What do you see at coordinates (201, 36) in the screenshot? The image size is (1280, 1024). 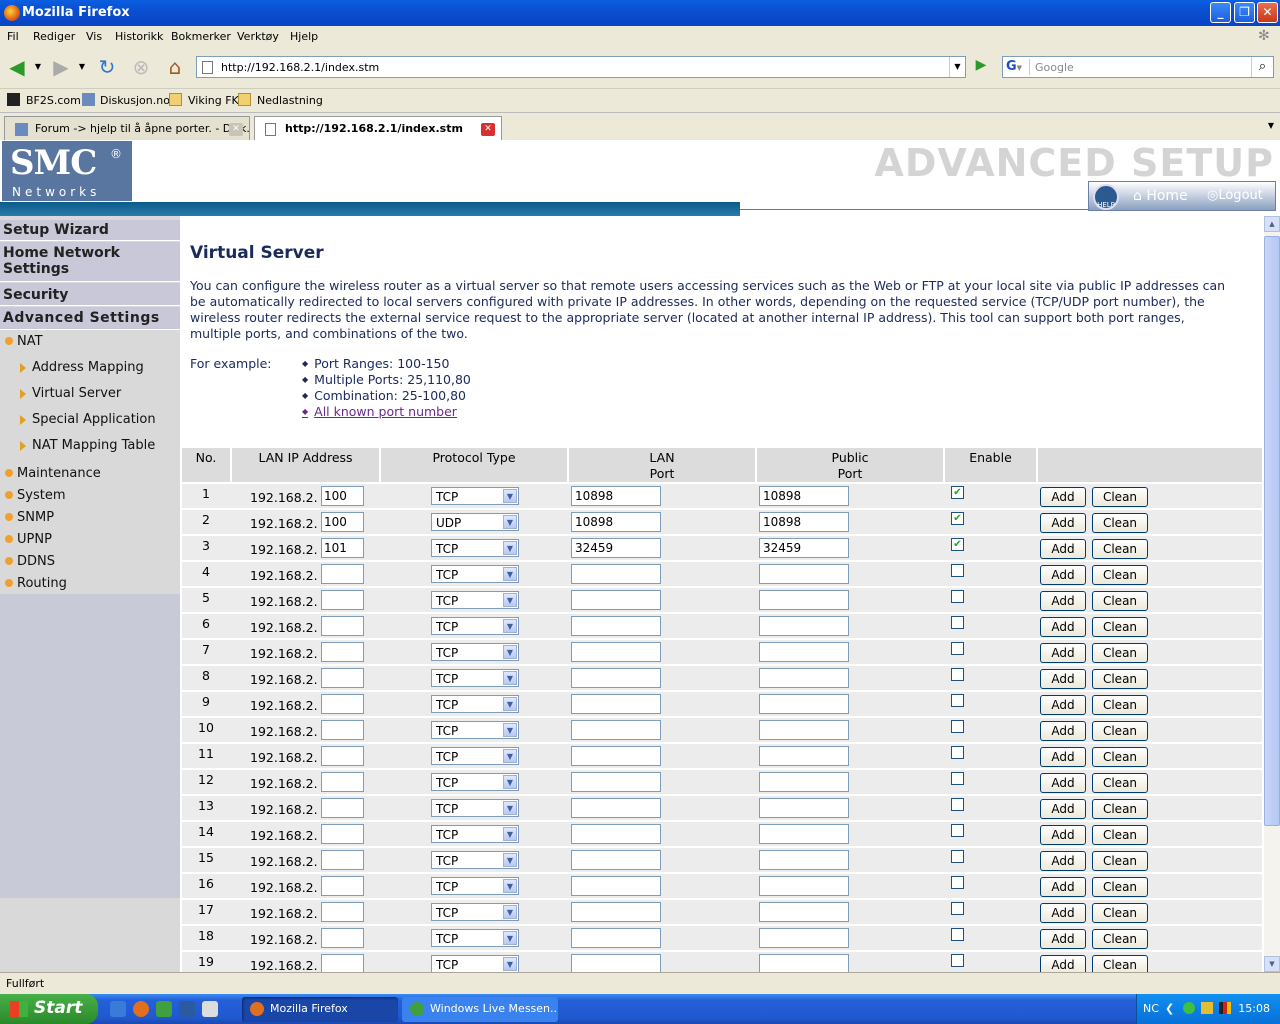 I see `menu-bookmarks: Bokmerker` at bounding box center [201, 36].